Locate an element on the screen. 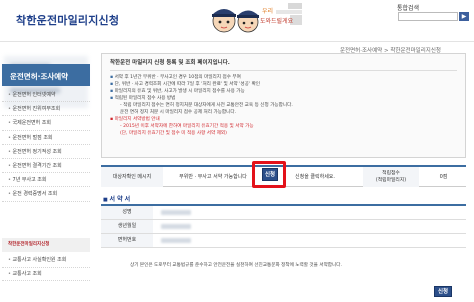 This screenshot has height=302, width=474. svg-text: 우리 is located at coordinates (267, 11).